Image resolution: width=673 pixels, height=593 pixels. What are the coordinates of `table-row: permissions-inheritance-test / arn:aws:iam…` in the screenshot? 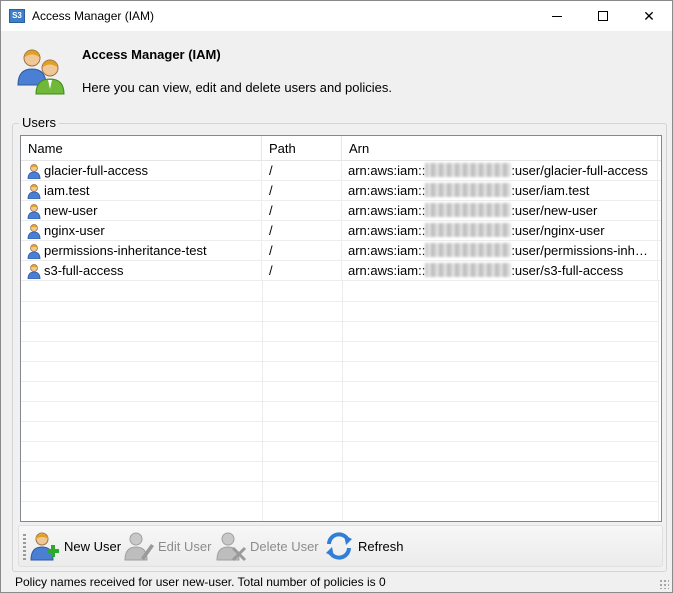 It's located at (341, 251).